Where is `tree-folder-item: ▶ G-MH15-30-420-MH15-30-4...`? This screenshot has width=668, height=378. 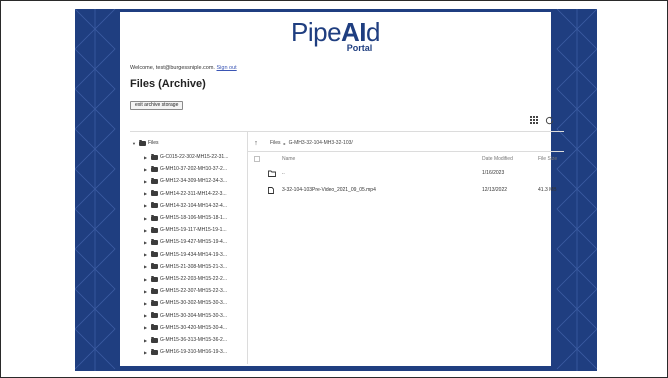
tree-folder-item: ▶ G-MH15-30-420-MH15-30-4... is located at coordinates (185, 327).